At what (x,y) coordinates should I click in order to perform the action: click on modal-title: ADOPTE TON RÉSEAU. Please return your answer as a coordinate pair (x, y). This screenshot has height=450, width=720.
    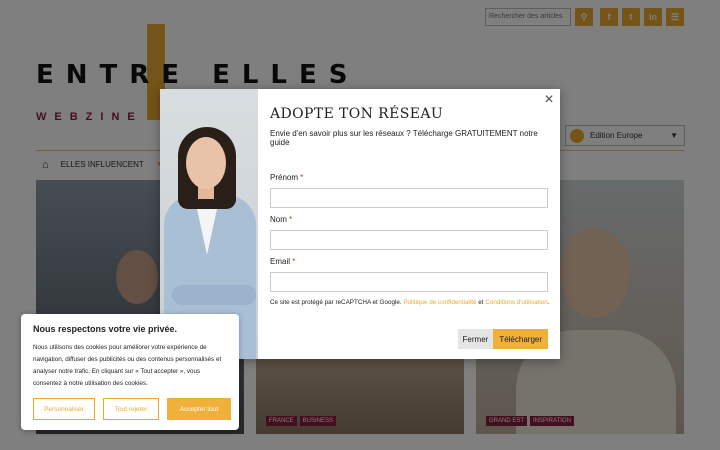
    Looking at the image, I should click on (357, 114).